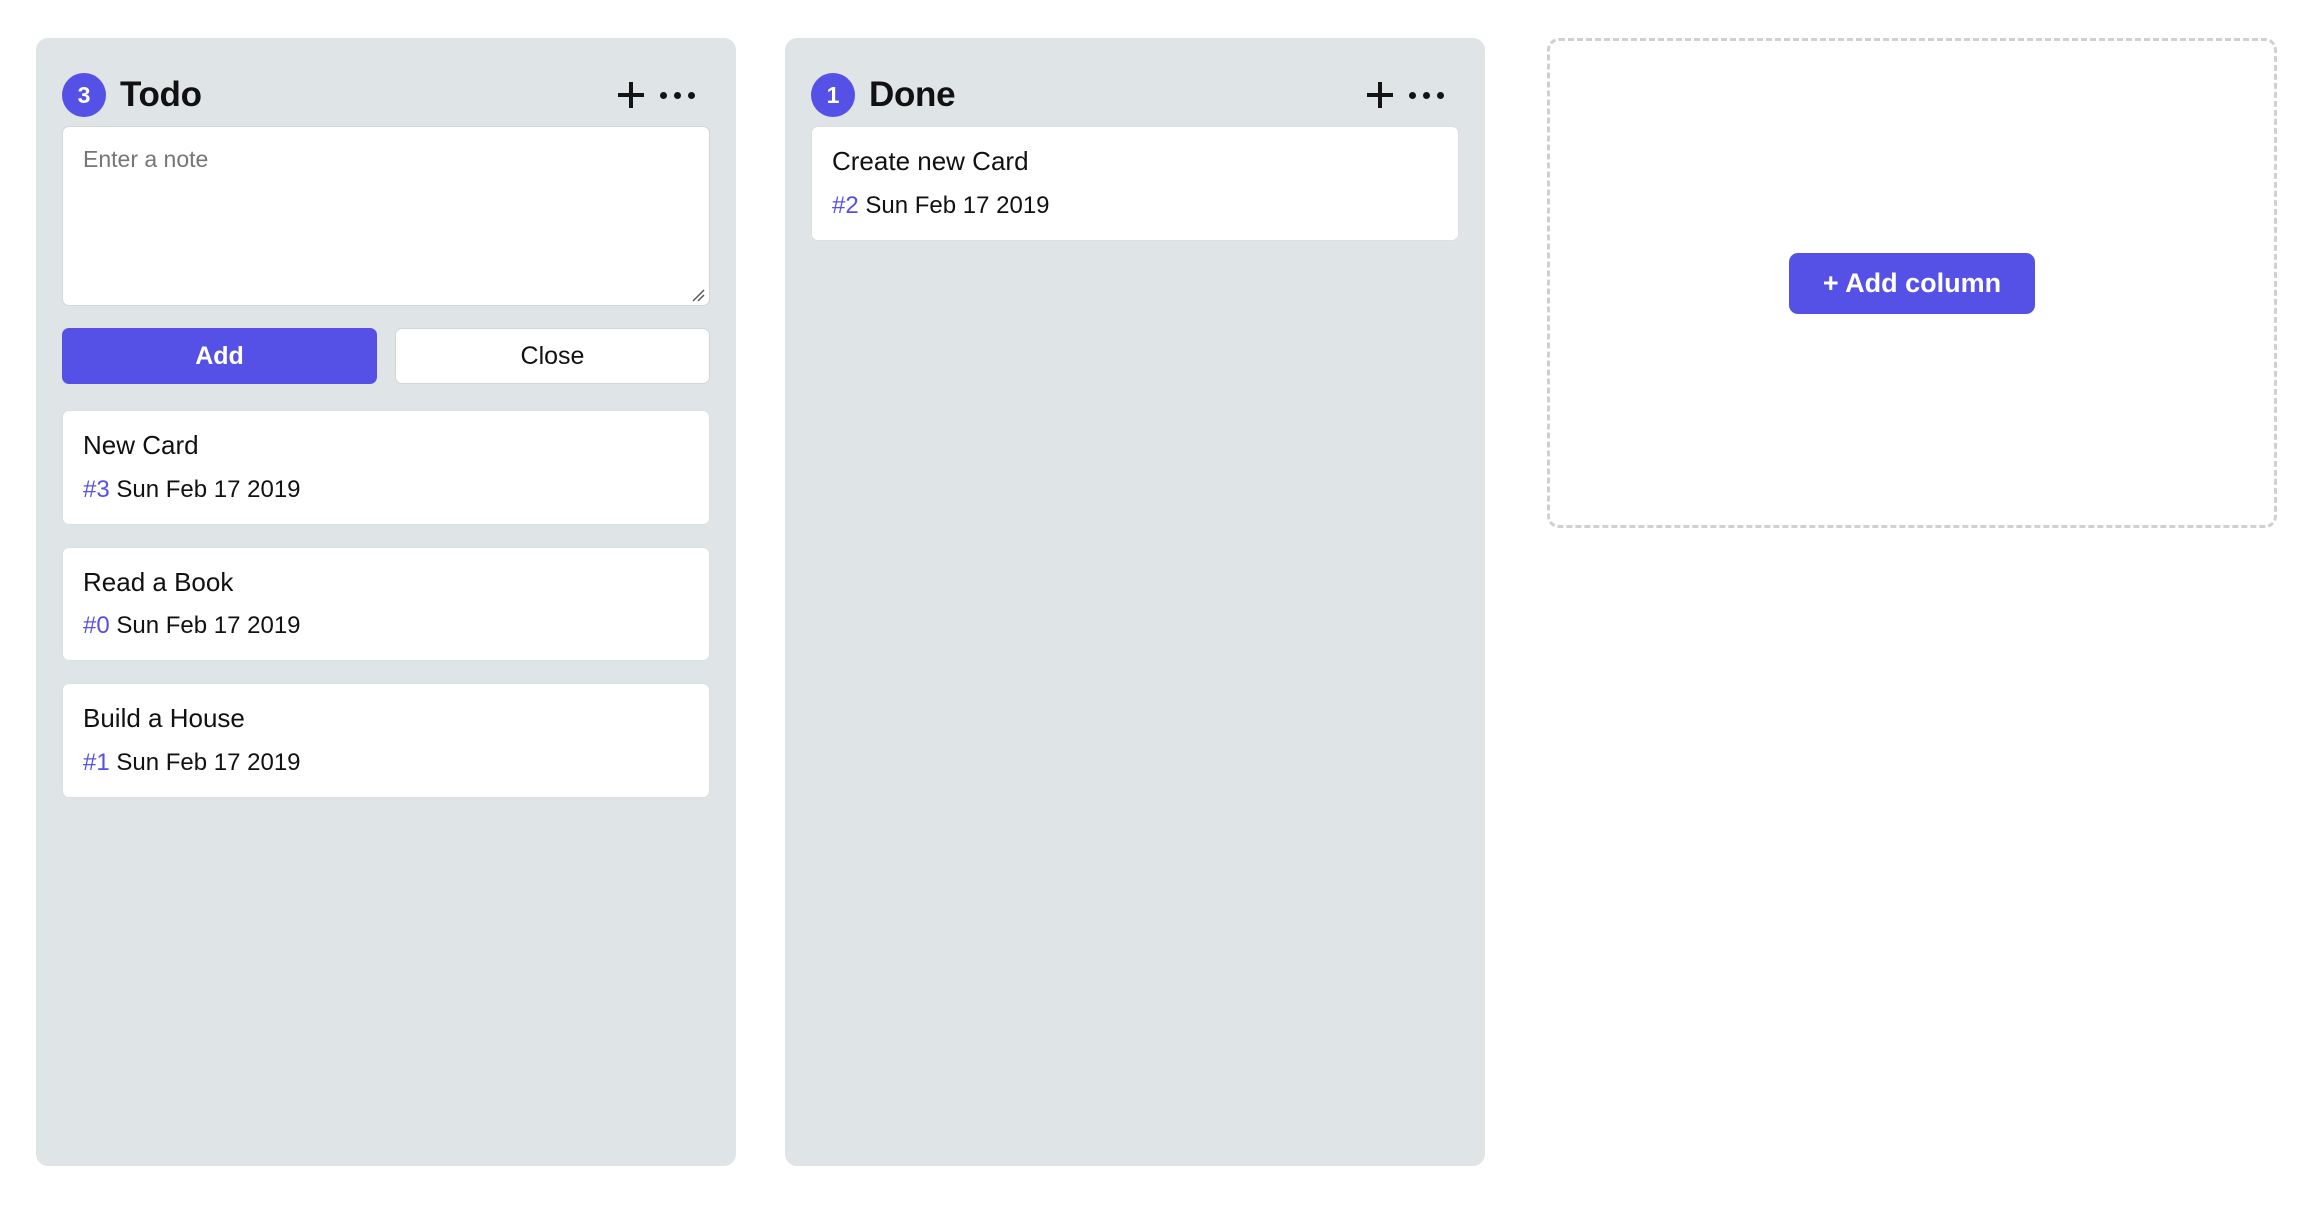 The image size is (2304, 1224). I want to click on card-id: #0, so click(96, 625).